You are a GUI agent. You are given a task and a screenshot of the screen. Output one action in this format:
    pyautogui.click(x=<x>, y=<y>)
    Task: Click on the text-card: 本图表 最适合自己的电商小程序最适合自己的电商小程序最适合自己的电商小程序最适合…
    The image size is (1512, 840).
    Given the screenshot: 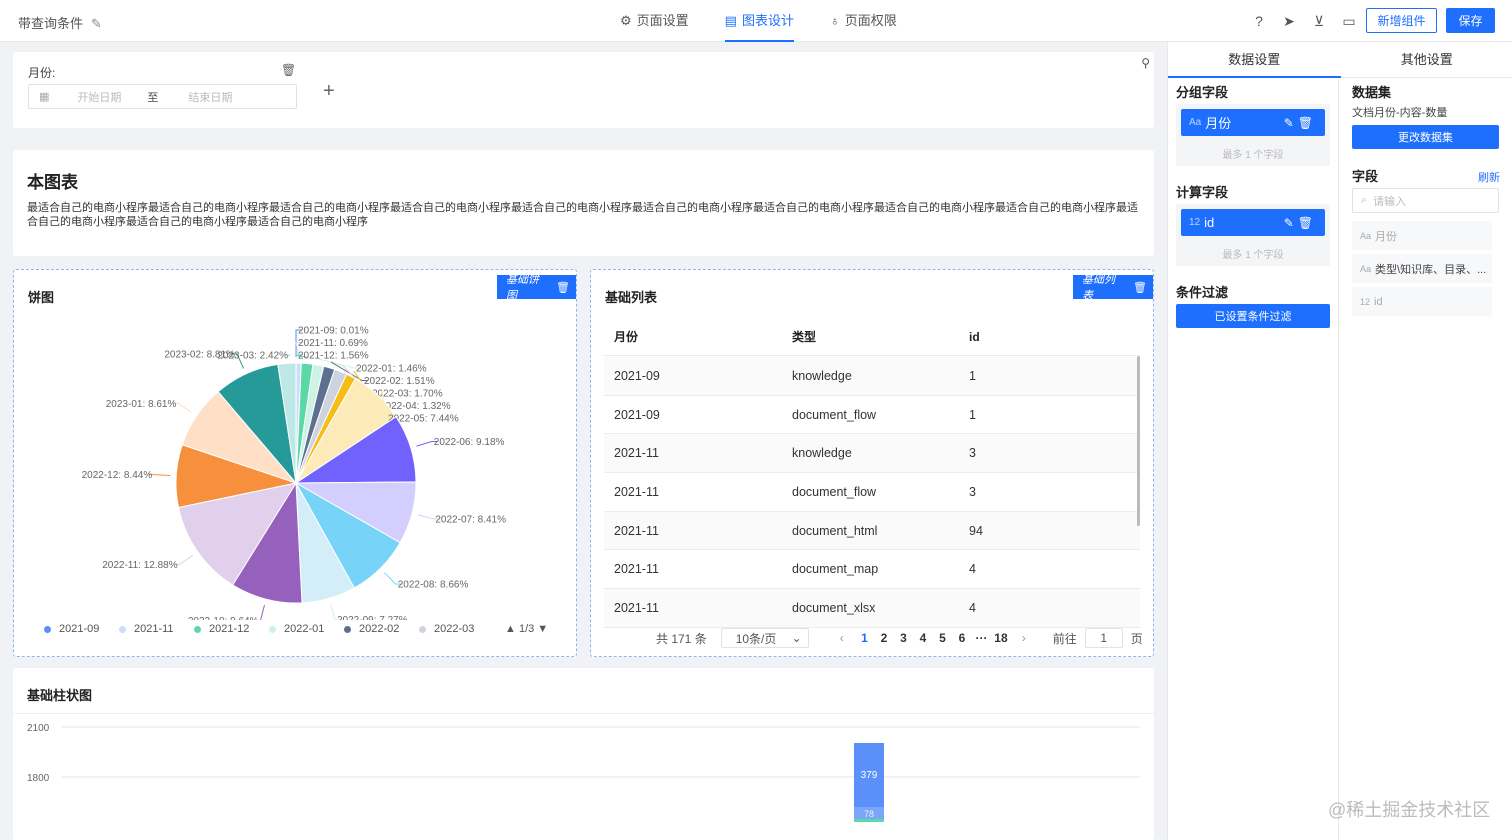 What is the action you would take?
    pyautogui.click(x=583, y=203)
    